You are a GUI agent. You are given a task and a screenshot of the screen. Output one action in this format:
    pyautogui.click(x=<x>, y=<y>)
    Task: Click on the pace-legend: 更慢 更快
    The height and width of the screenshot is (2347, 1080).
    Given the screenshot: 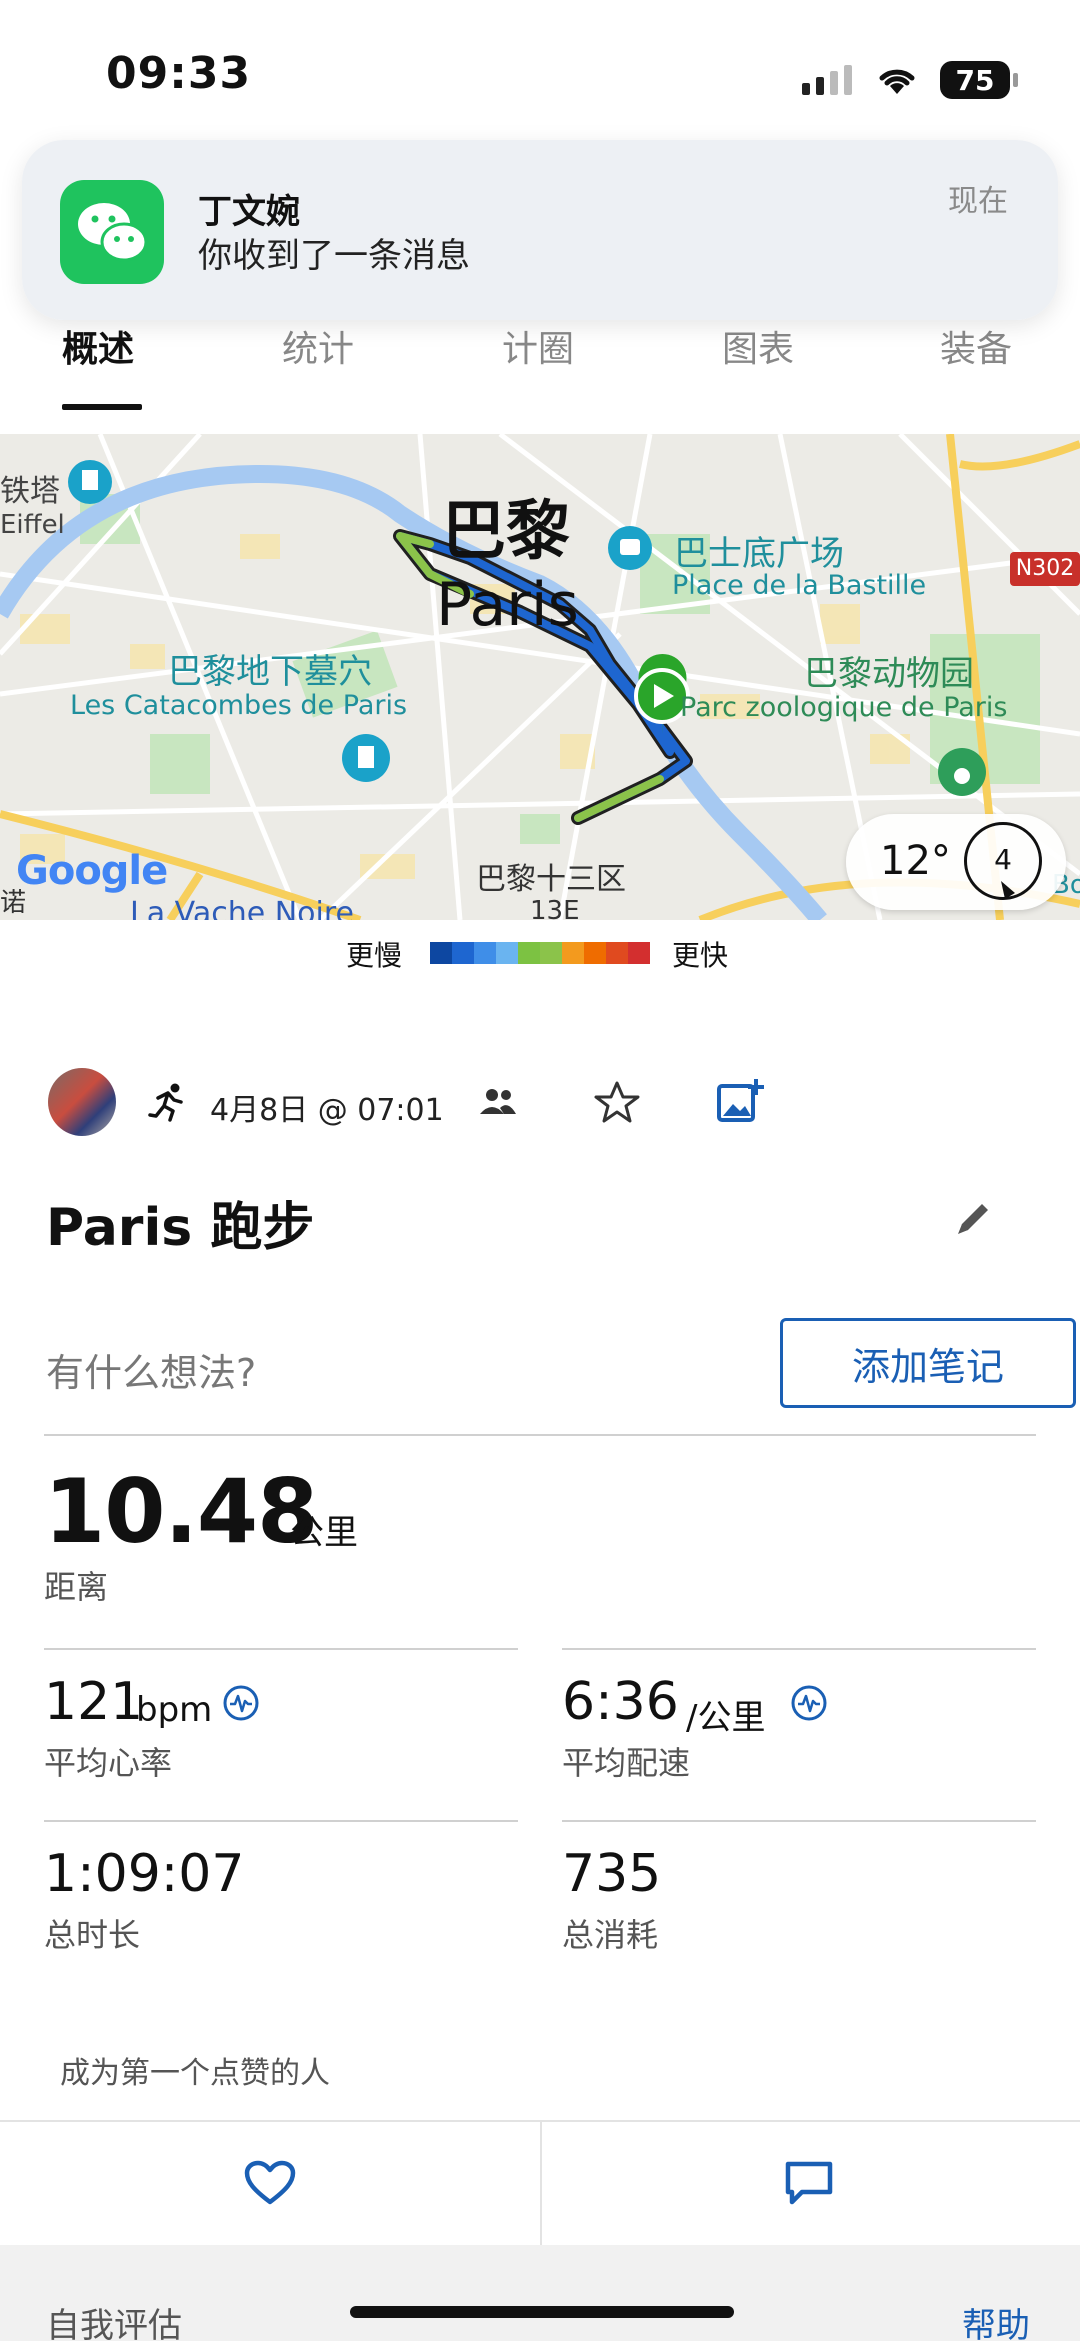 What is the action you would take?
    pyautogui.click(x=540, y=954)
    